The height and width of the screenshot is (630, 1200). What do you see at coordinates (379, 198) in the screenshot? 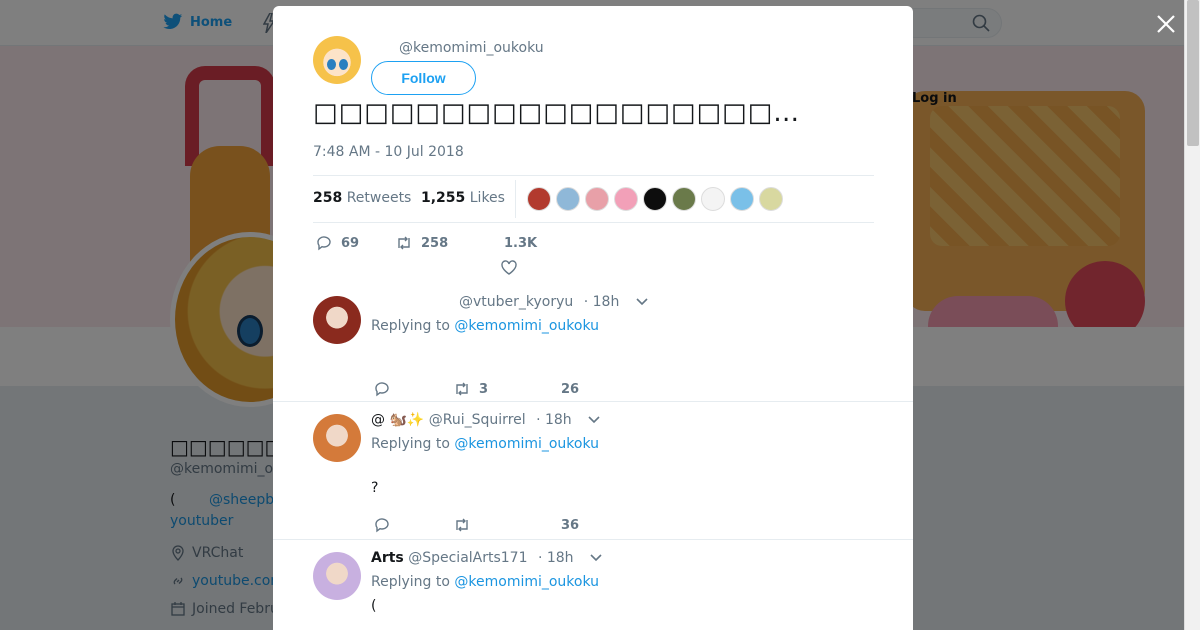
I see `retweets-label: Retweets` at bounding box center [379, 198].